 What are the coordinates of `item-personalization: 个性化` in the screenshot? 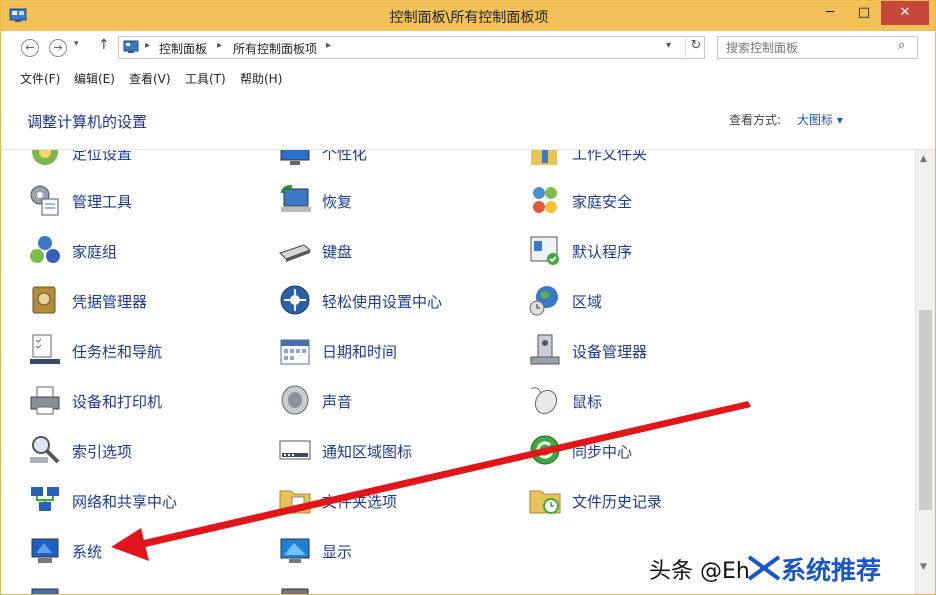 It's located at (393, 161).